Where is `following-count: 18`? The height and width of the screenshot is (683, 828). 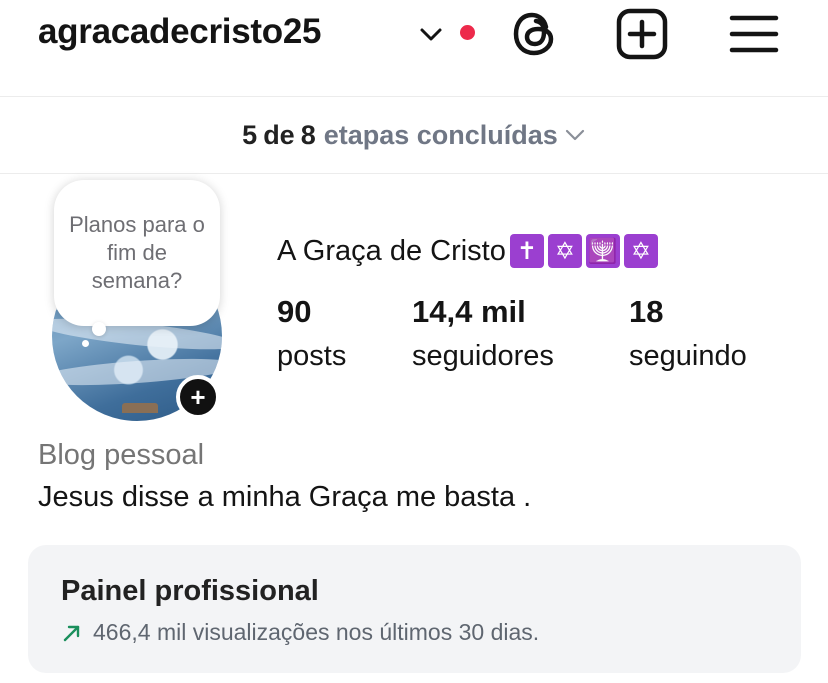
following-count: 18 is located at coordinates (646, 311).